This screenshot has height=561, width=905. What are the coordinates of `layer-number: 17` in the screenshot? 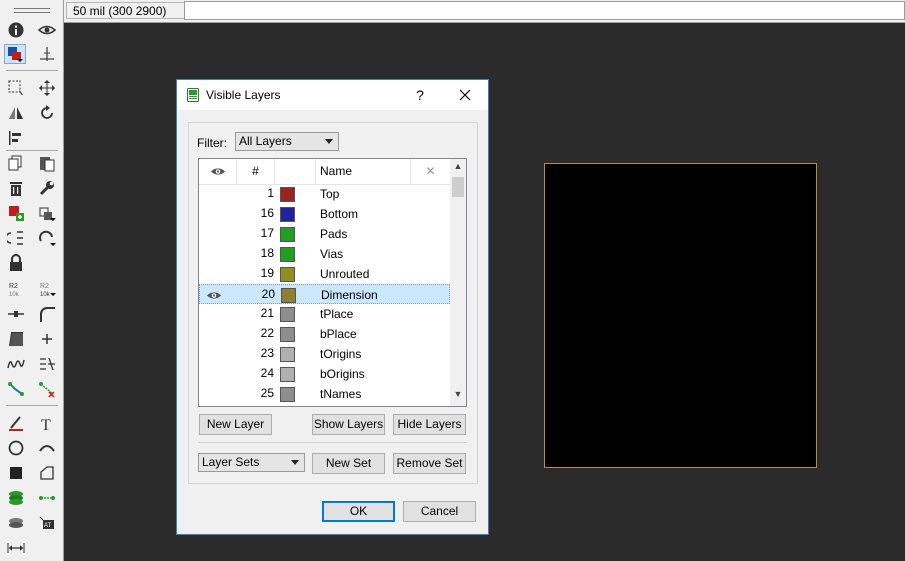 It's located at (267, 233).